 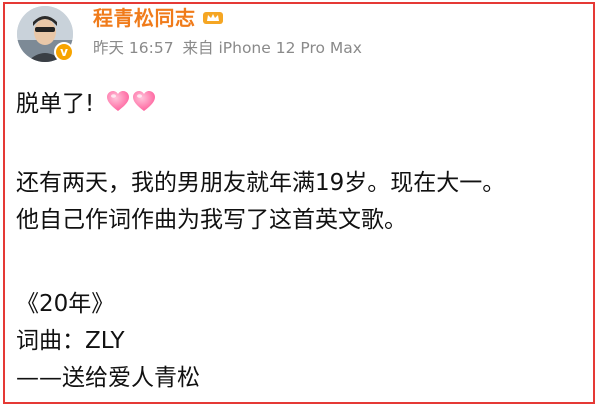 What do you see at coordinates (131, 101) in the screenshot?
I see `emoji-group` at bounding box center [131, 101].